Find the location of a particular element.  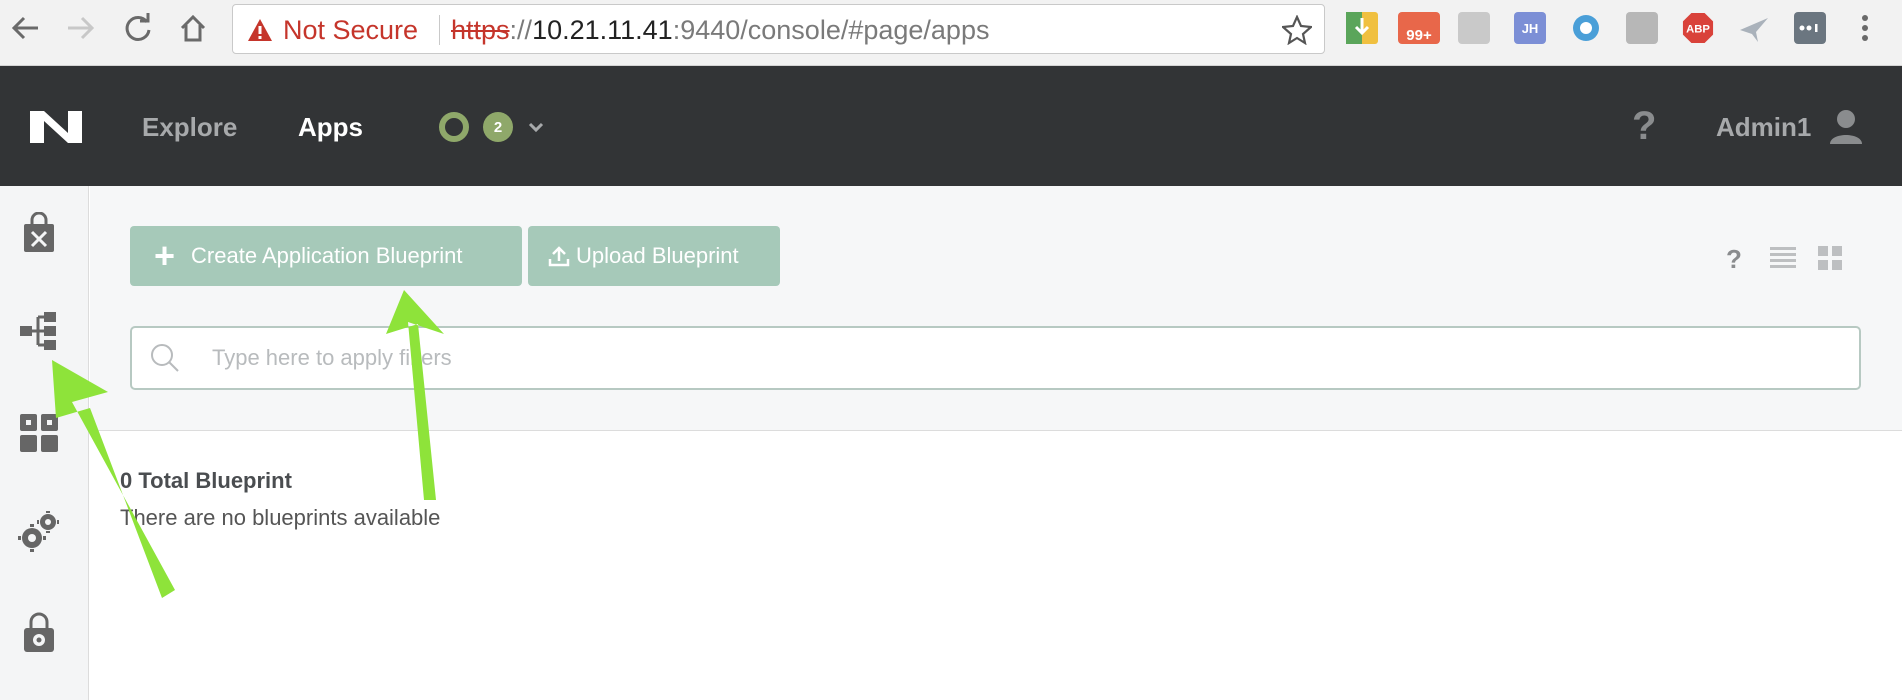

vertical-dots-icon is located at coordinates (1865, 28).